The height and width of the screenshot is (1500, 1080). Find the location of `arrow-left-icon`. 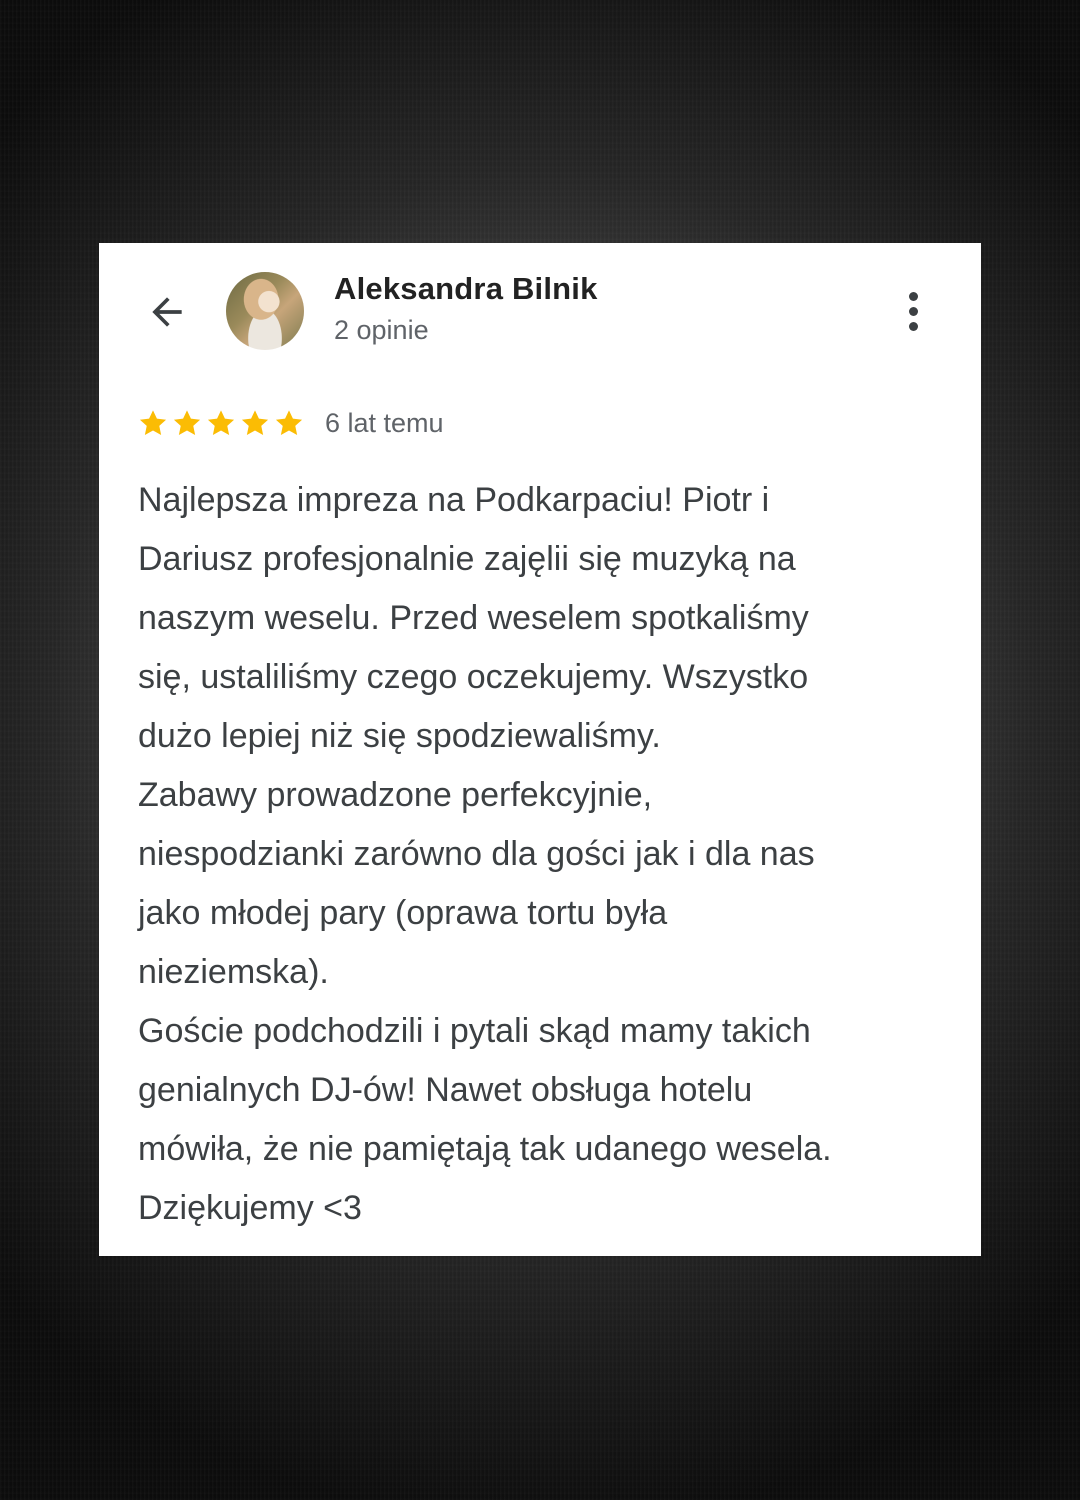

arrow-left-icon is located at coordinates (167, 312).